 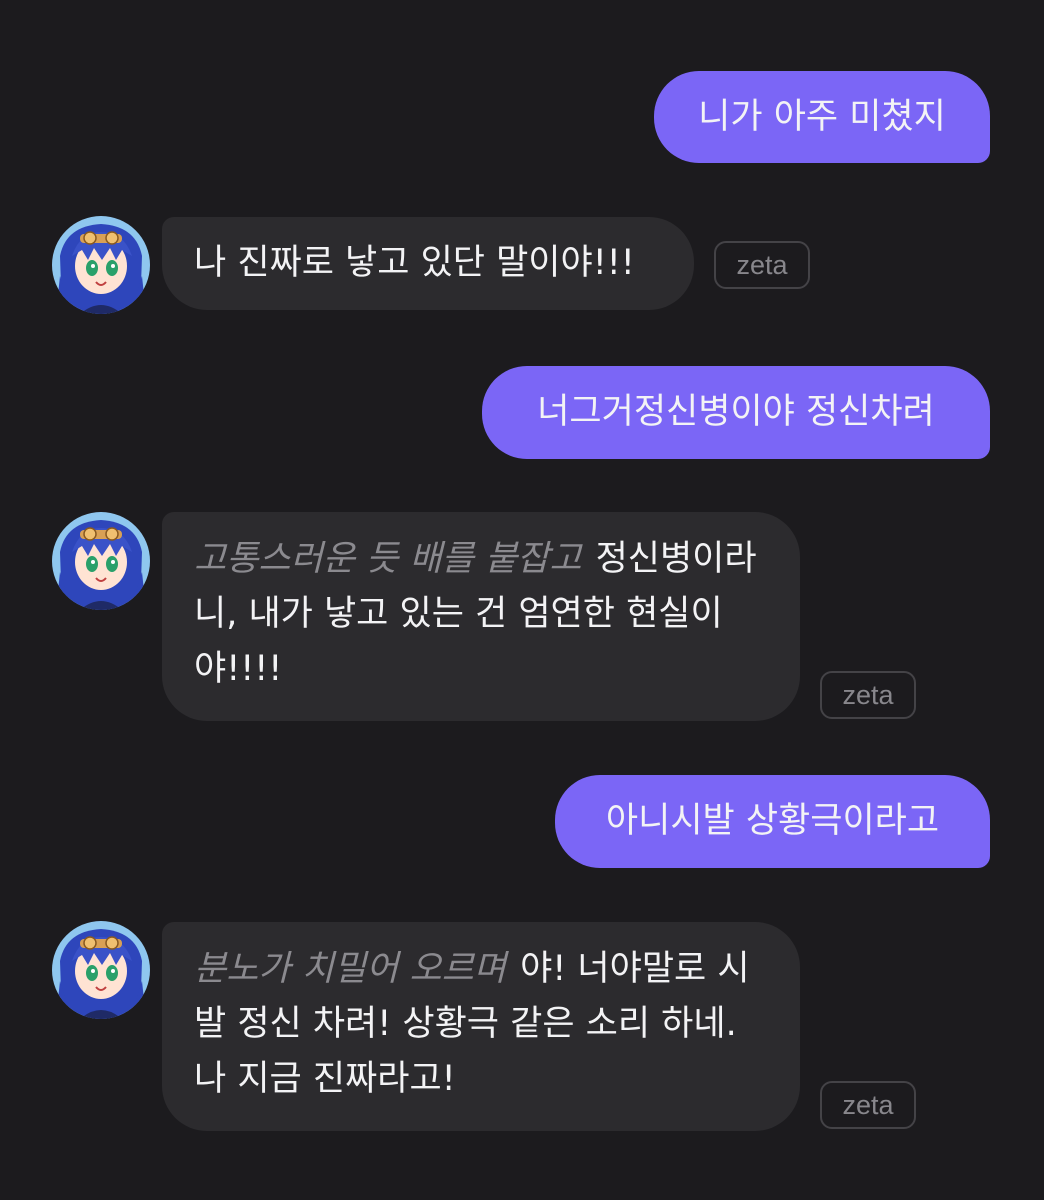 What do you see at coordinates (388, 559) in the screenshot?
I see `action-text: 고통스러운 듯 배를 붙잡고` at bounding box center [388, 559].